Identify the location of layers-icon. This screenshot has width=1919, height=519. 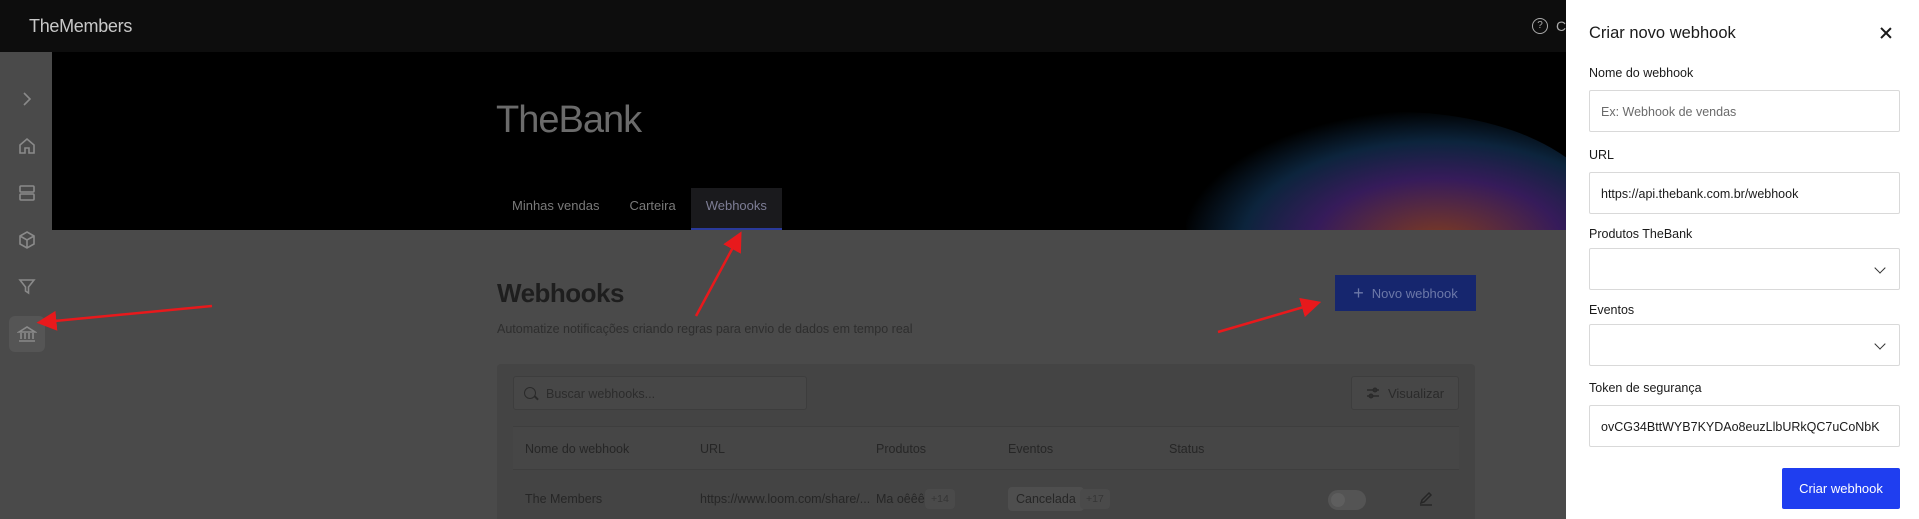
(27, 193).